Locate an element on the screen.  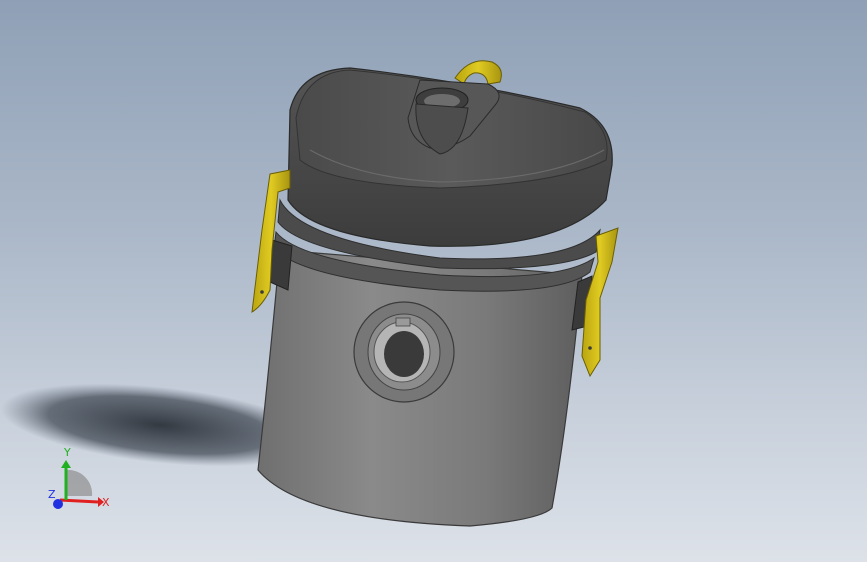
triad-x-label: X is located at coordinates (106, 502).